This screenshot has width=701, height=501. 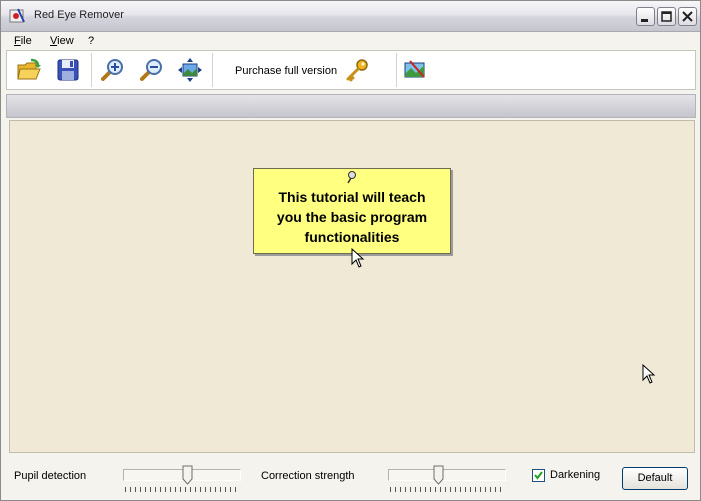 I want to click on darkening-label: Darkening, so click(x=575, y=475).